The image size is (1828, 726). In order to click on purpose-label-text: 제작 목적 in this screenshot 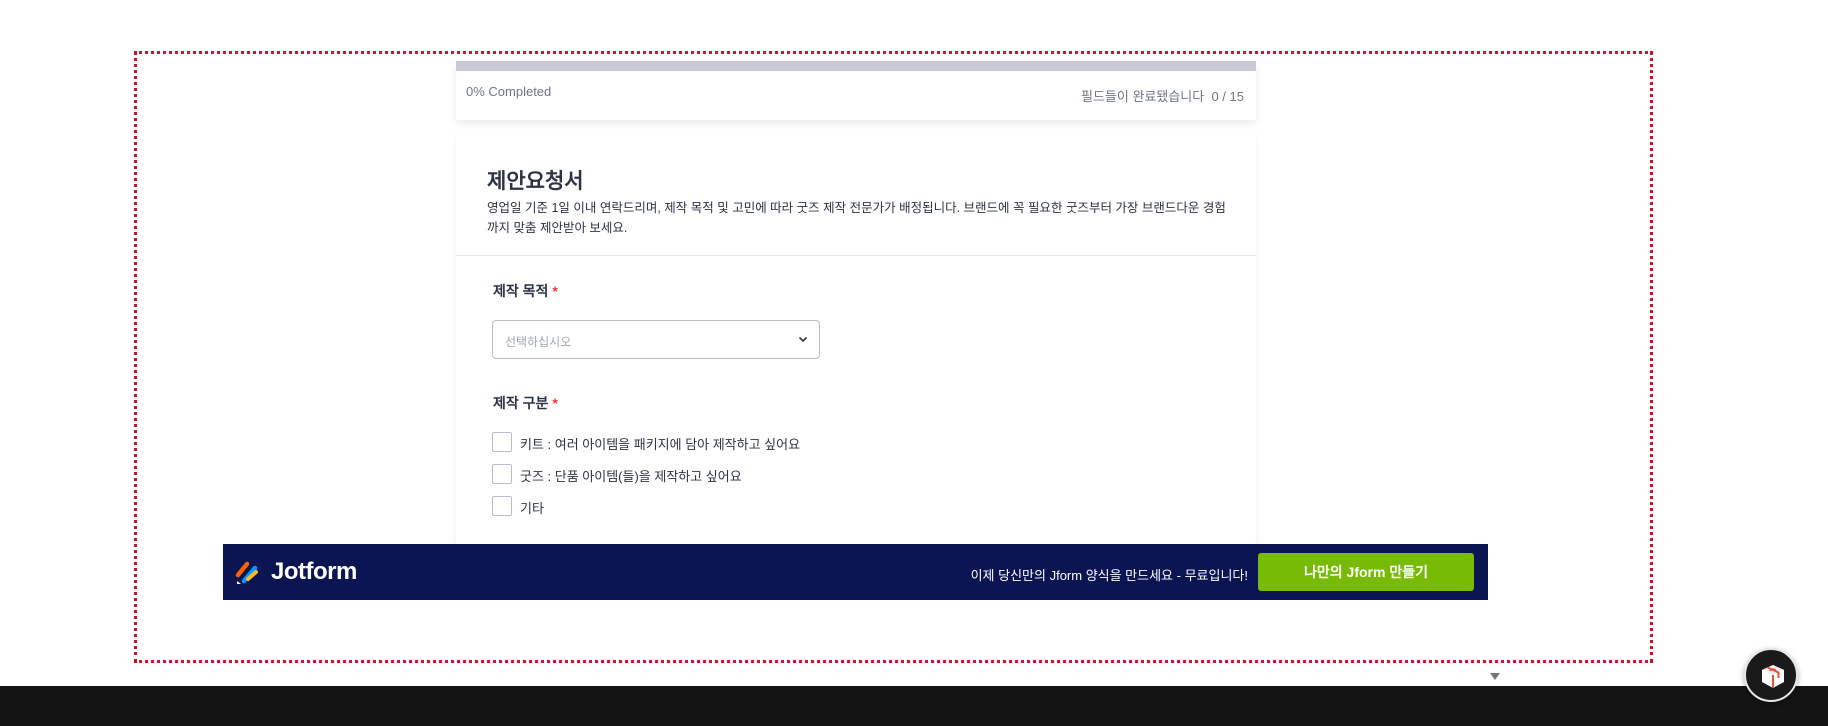, I will do `click(521, 291)`.